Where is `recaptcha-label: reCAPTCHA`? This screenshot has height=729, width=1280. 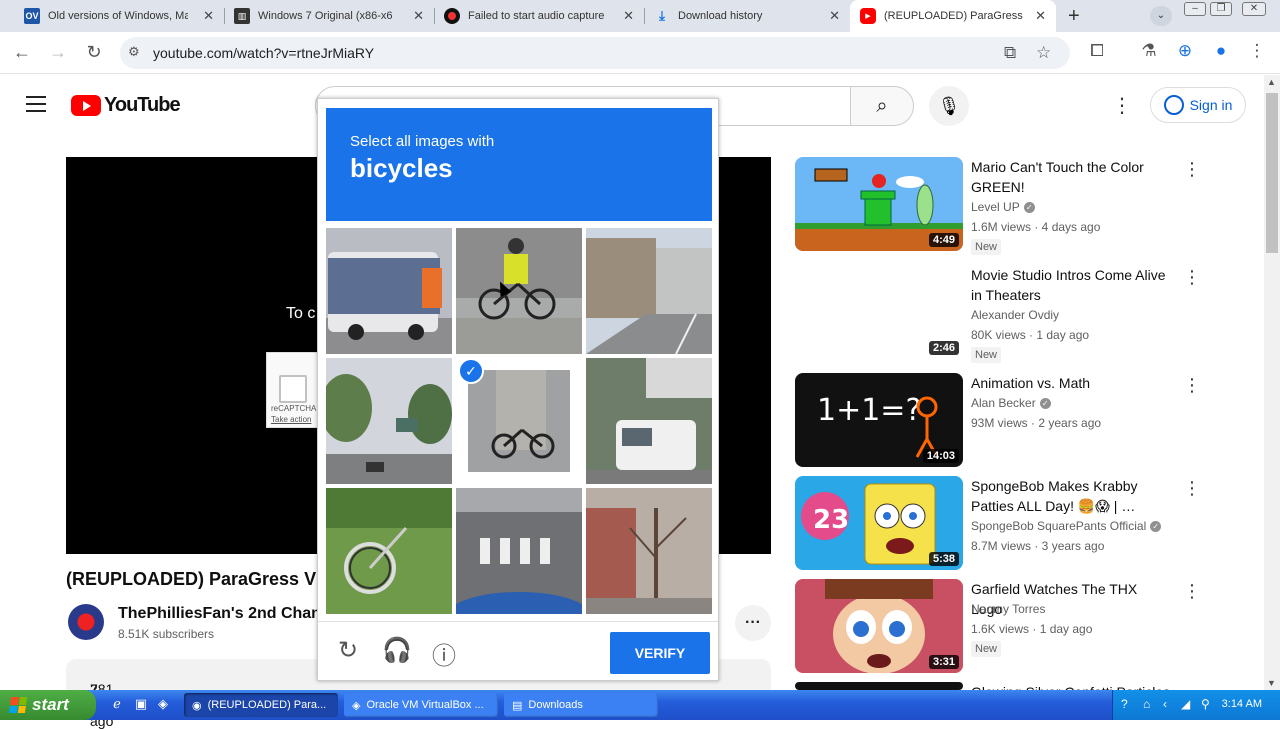
recaptcha-label: reCAPTCHA is located at coordinates (294, 408).